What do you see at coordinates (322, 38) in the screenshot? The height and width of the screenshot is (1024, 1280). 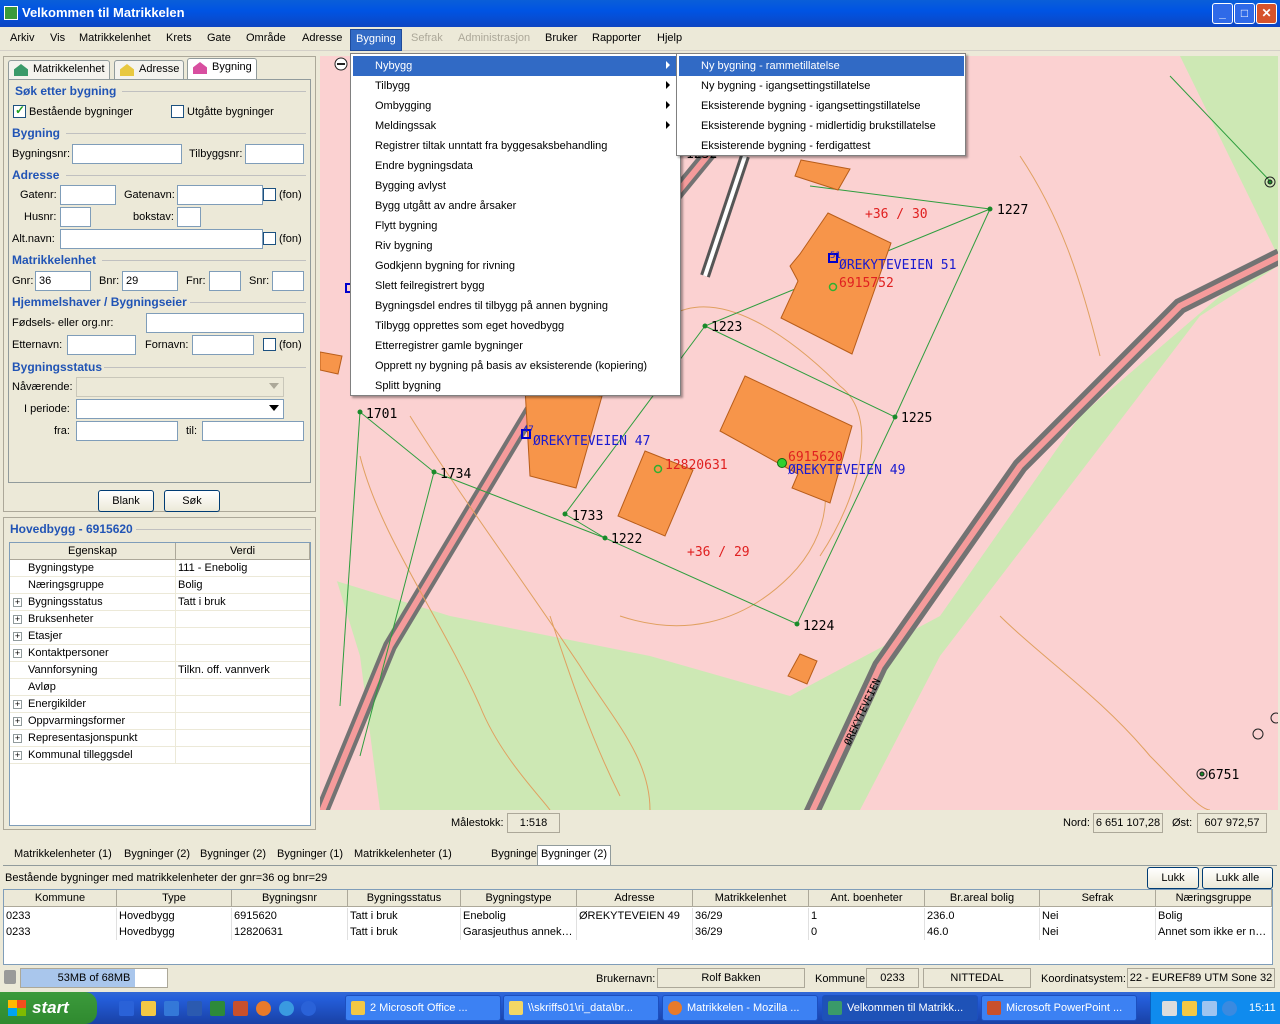 I see `menu-adresse: Adresse` at bounding box center [322, 38].